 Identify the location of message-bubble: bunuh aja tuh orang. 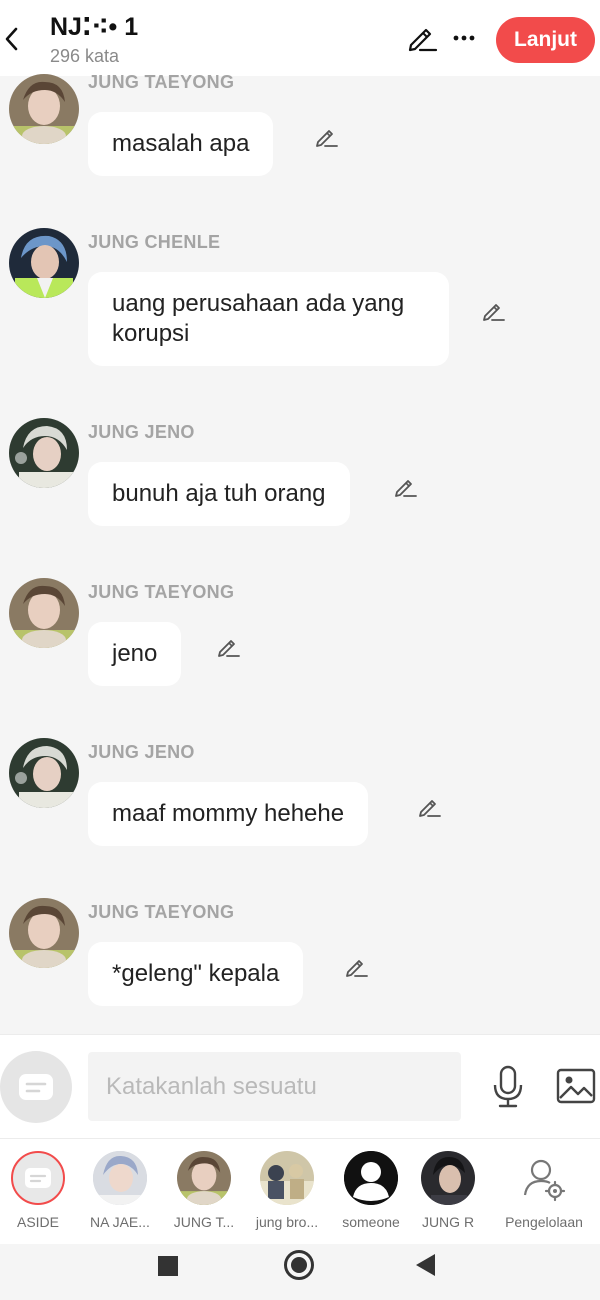
(219, 494).